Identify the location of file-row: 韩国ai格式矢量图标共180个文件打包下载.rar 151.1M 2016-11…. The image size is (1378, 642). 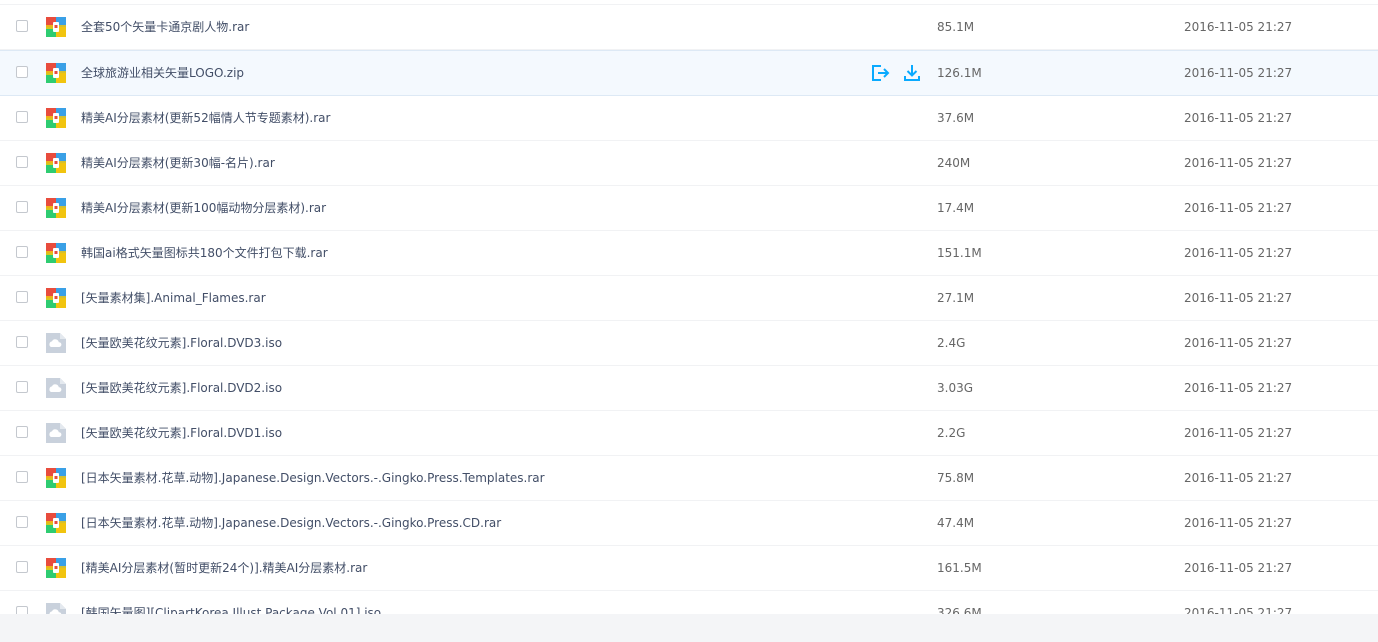
(689, 253).